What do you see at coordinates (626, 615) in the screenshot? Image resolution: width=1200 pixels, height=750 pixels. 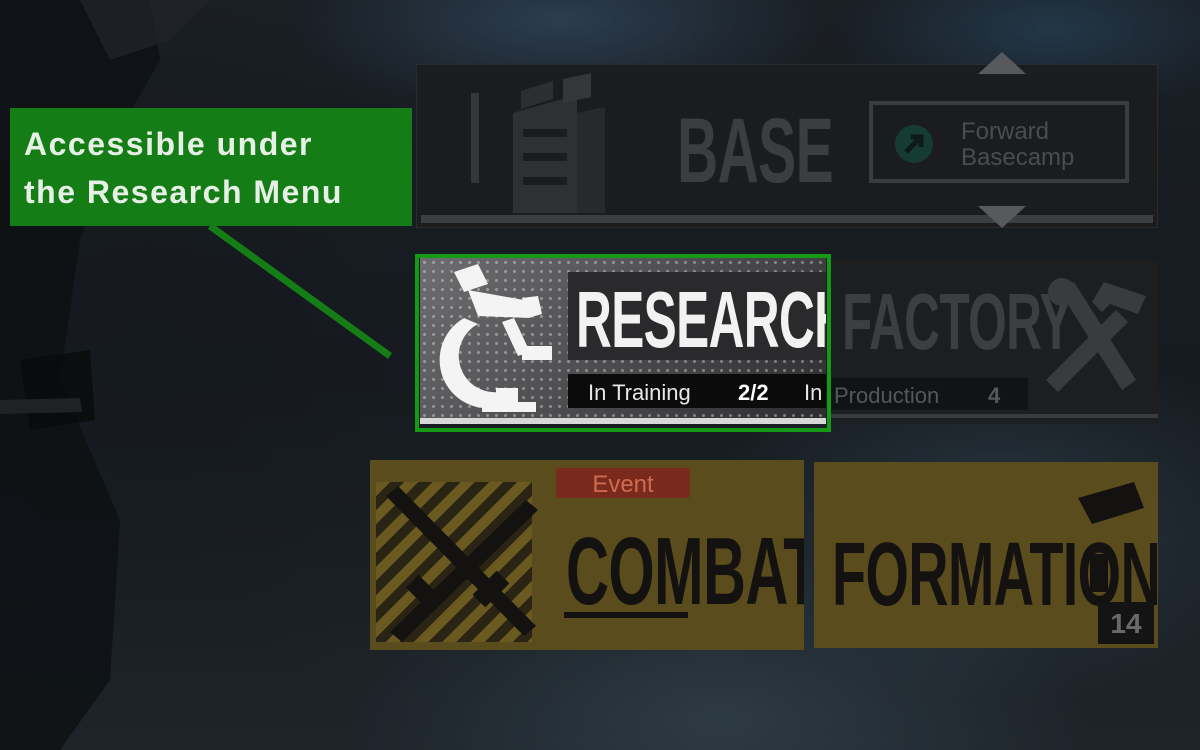 I see `combat-underline` at bounding box center [626, 615].